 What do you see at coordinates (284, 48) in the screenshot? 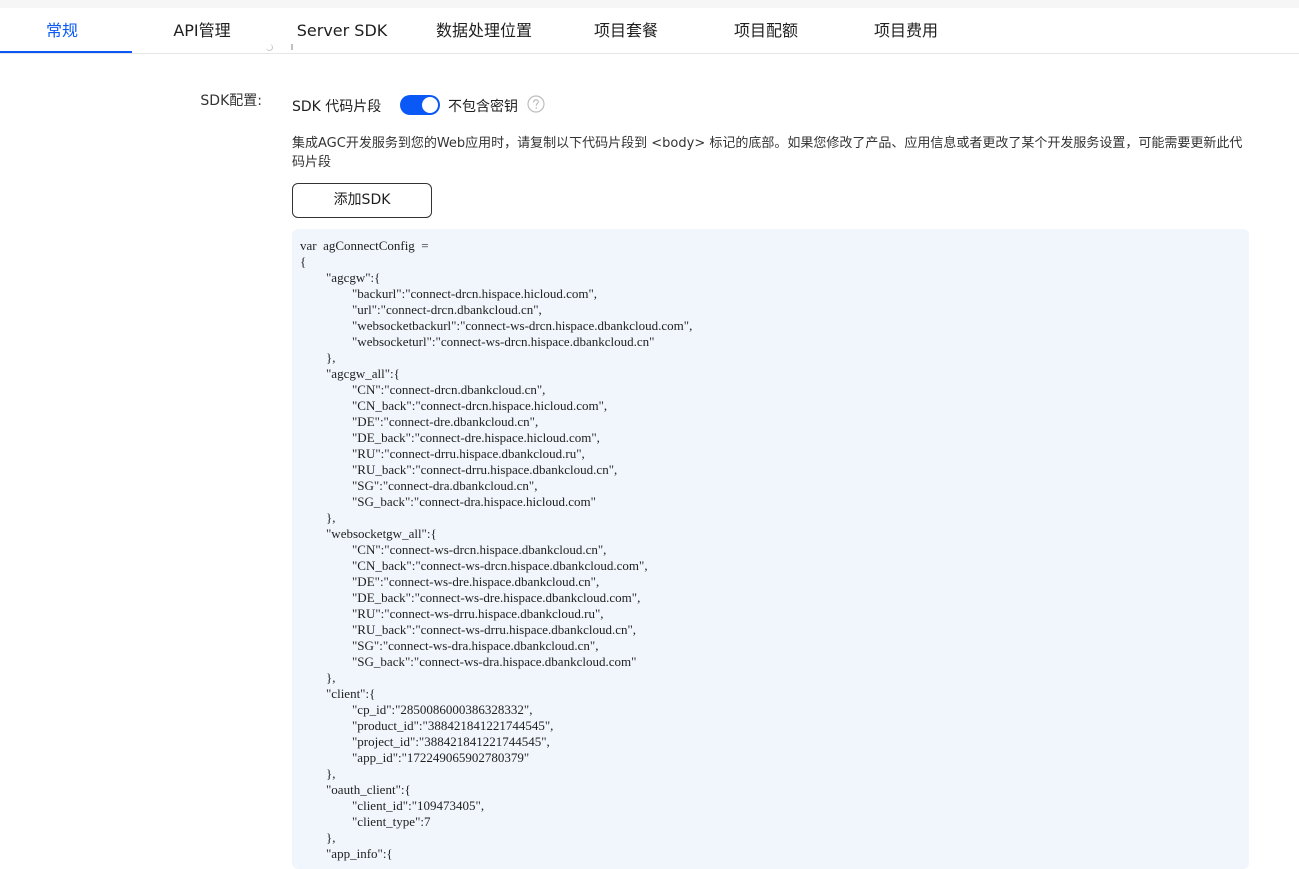
I see `clipped-row-remnant` at bounding box center [284, 48].